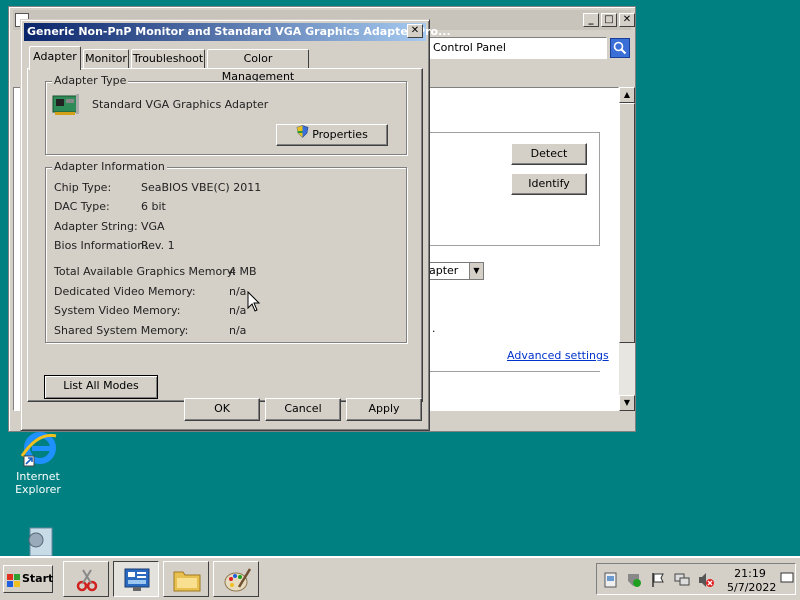 Image resolution: width=800 pixels, height=600 pixels. I want to click on tab-monitor: Monitor, so click(106, 59).